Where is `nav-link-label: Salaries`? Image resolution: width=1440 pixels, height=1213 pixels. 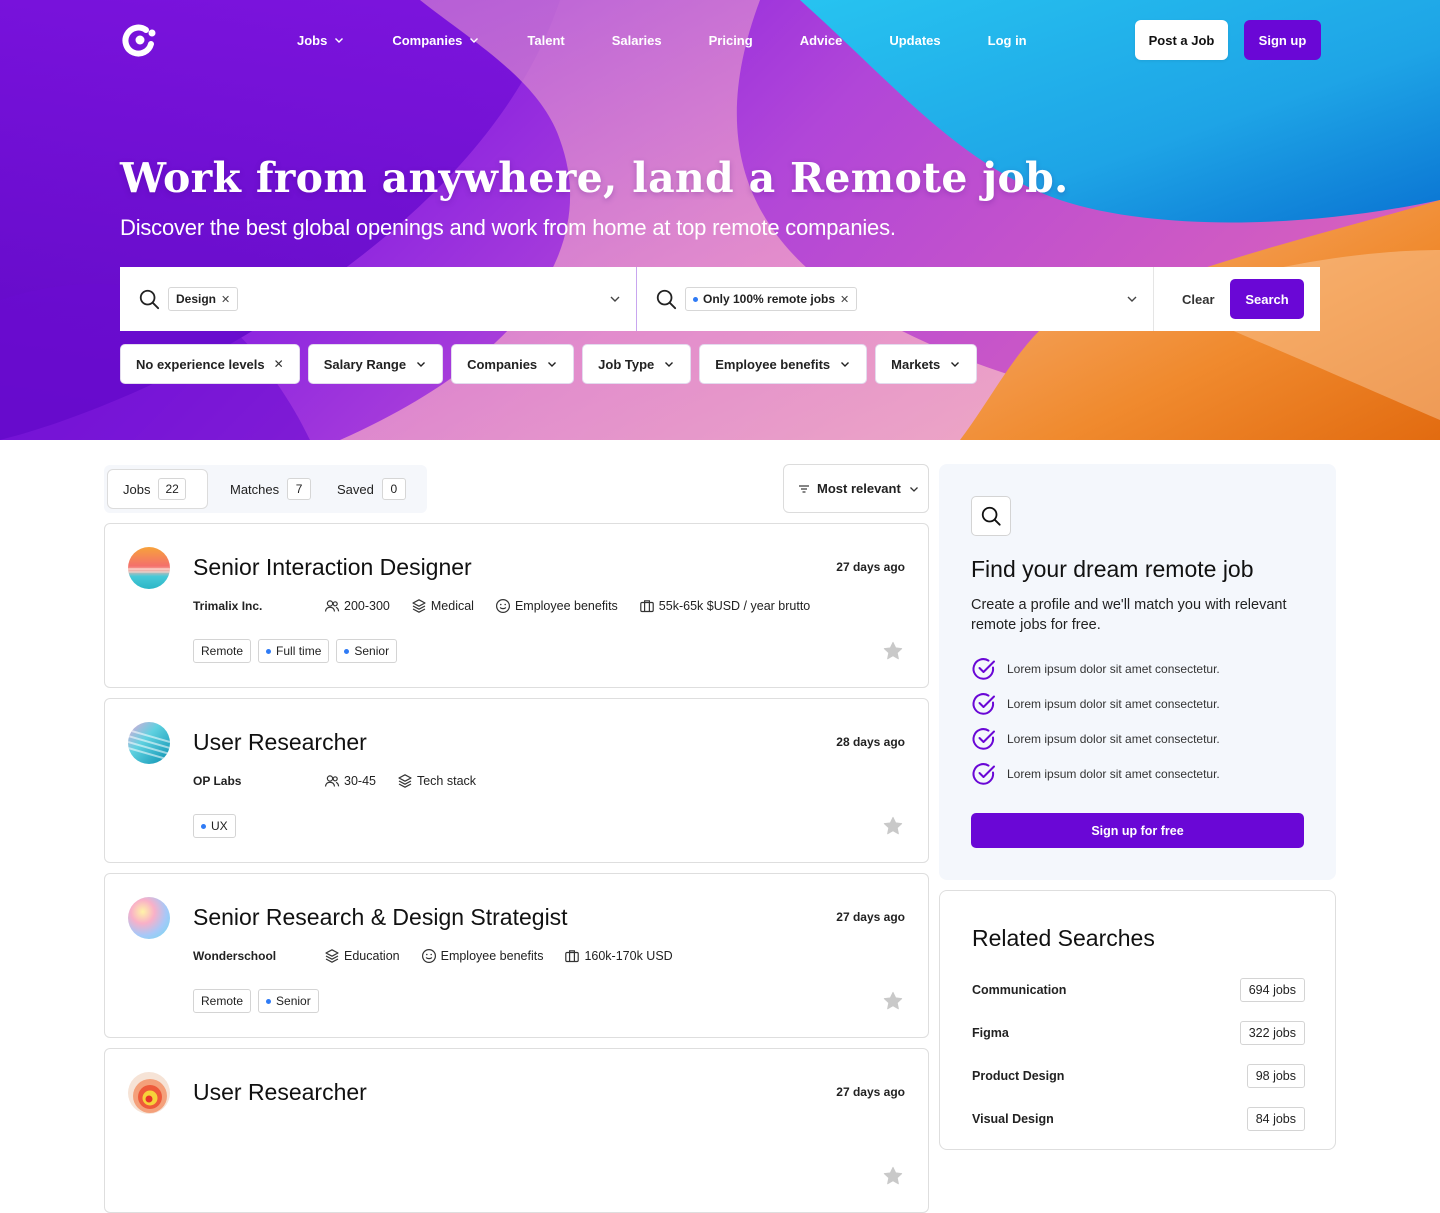
nav-link-label: Salaries is located at coordinates (636, 40).